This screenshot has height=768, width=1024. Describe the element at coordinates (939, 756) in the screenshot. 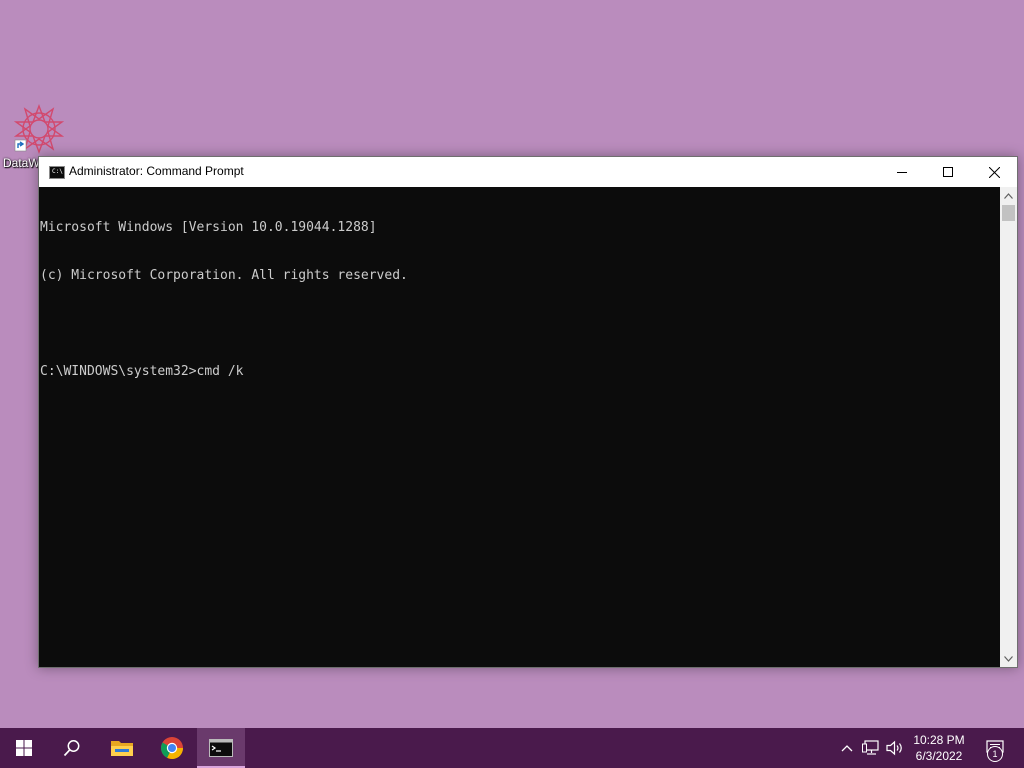

I see `clock-date: 6/3/2022` at that location.